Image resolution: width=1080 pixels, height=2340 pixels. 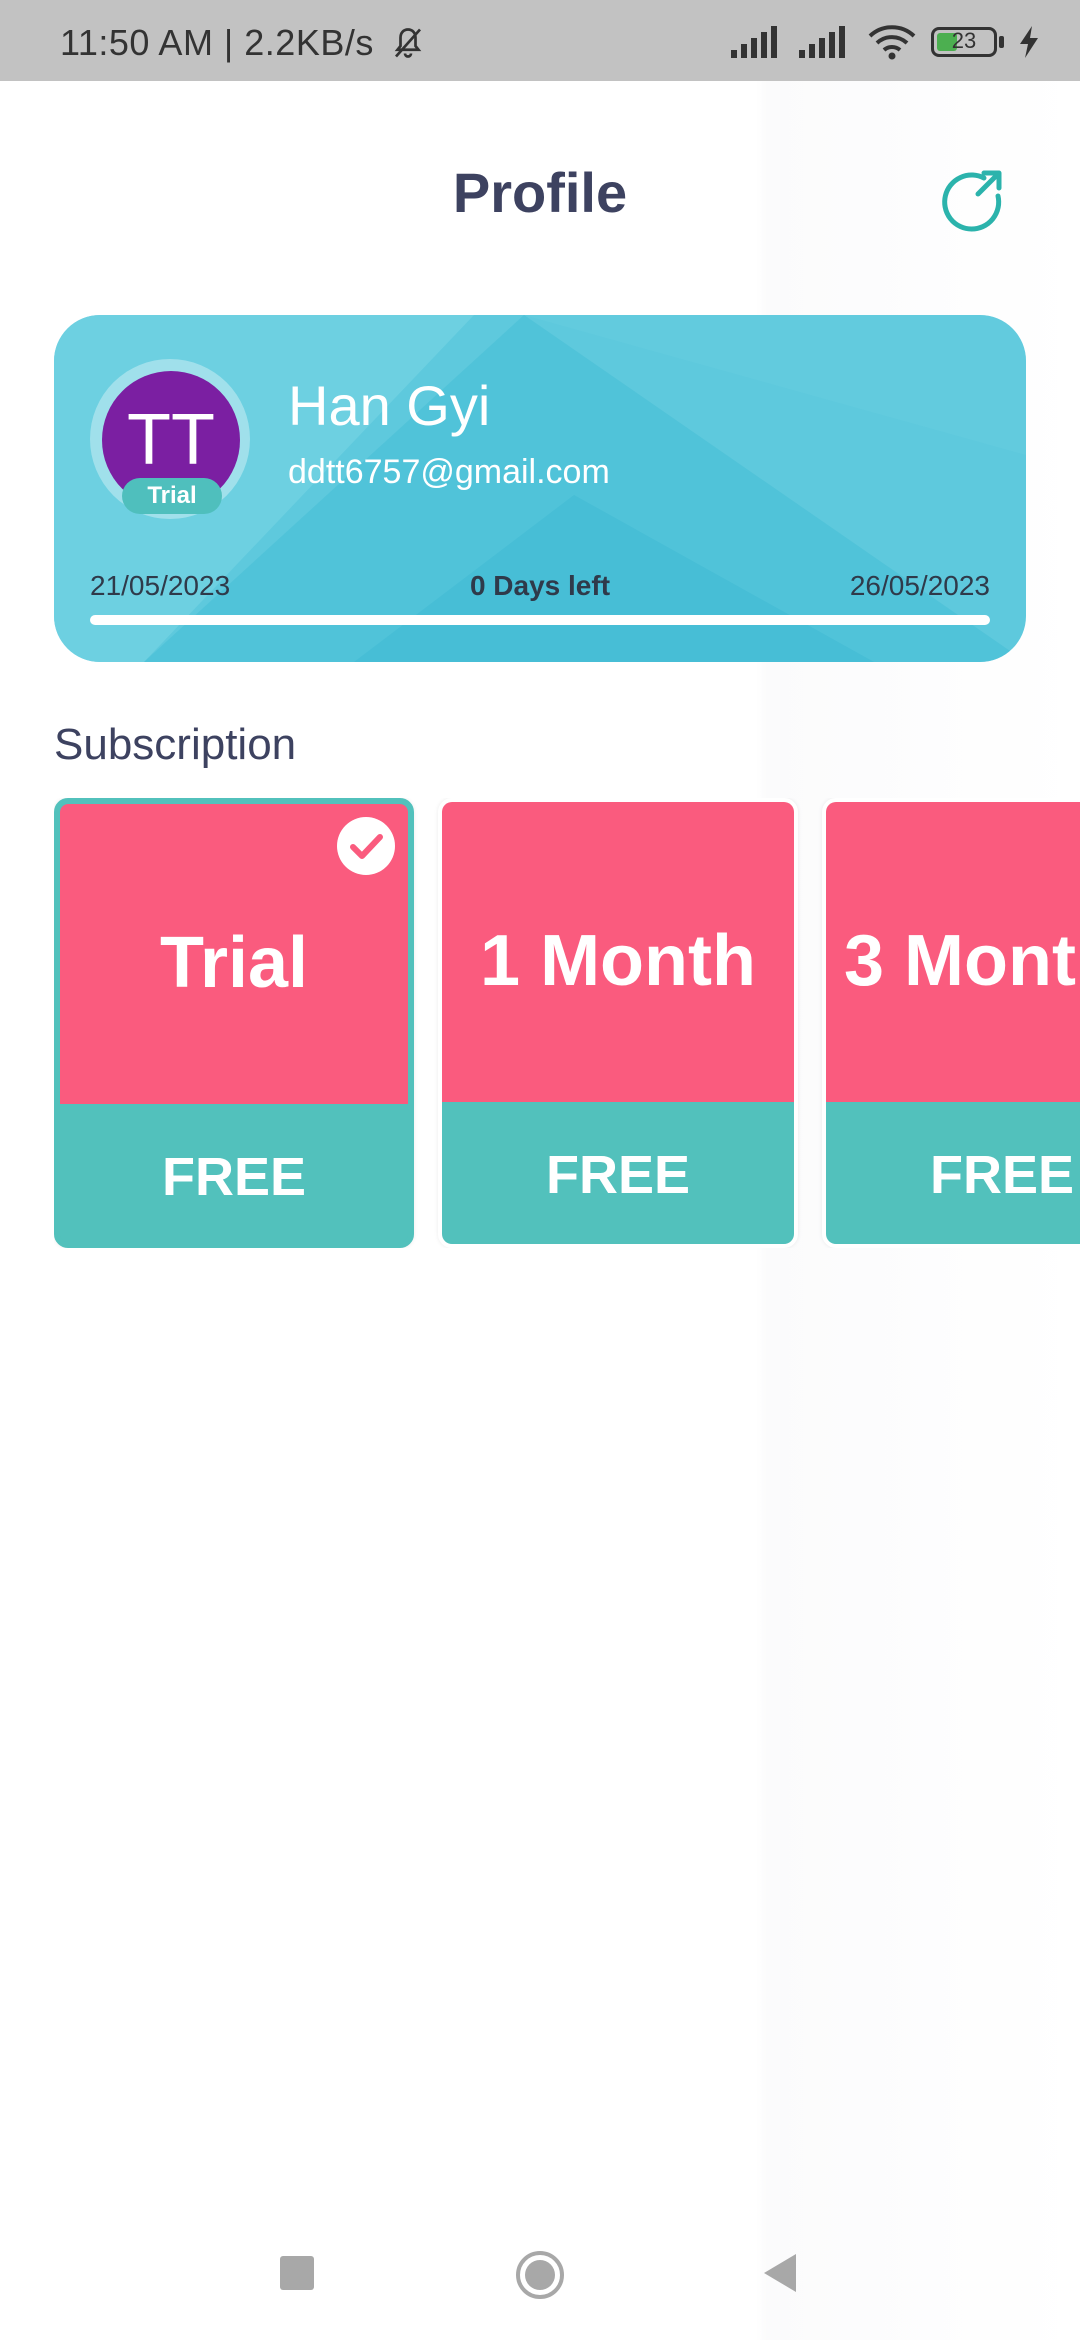 I want to click on recent-apps-icon, so click(x=297, y=2273).